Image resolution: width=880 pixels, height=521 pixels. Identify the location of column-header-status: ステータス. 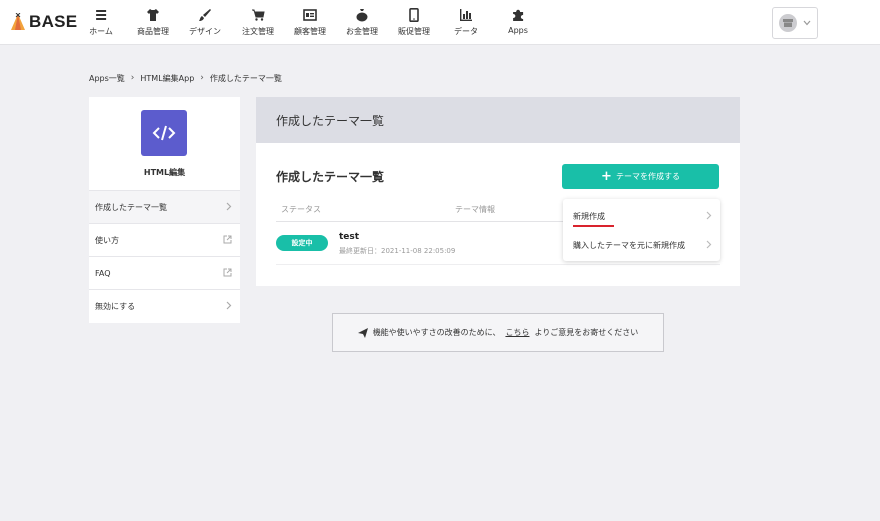
(301, 209).